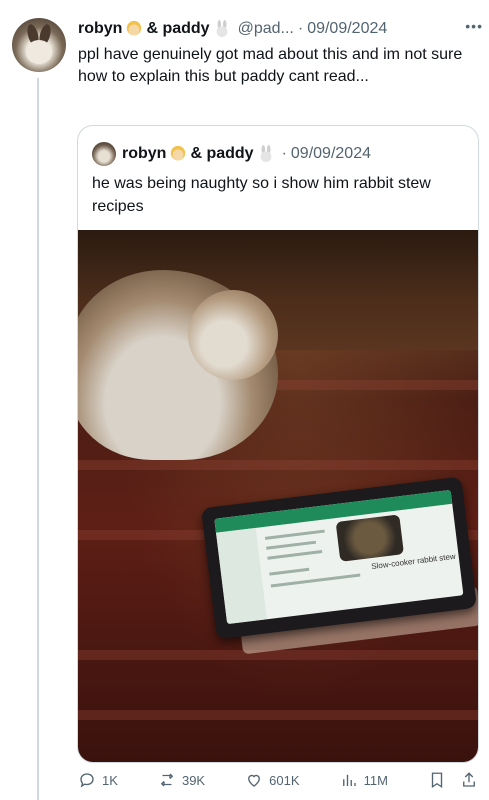 The height and width of the screenshot is (800, 489). Describe the element at coordinates (437, 780) in the screenshot. I see `bookmark-icon` at that location.